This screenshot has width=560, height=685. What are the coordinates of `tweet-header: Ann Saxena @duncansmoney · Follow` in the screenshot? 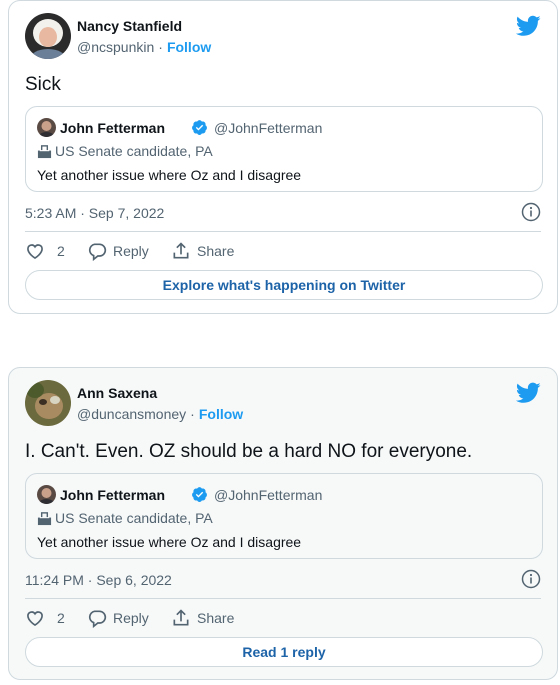 It's located at (283, 404).